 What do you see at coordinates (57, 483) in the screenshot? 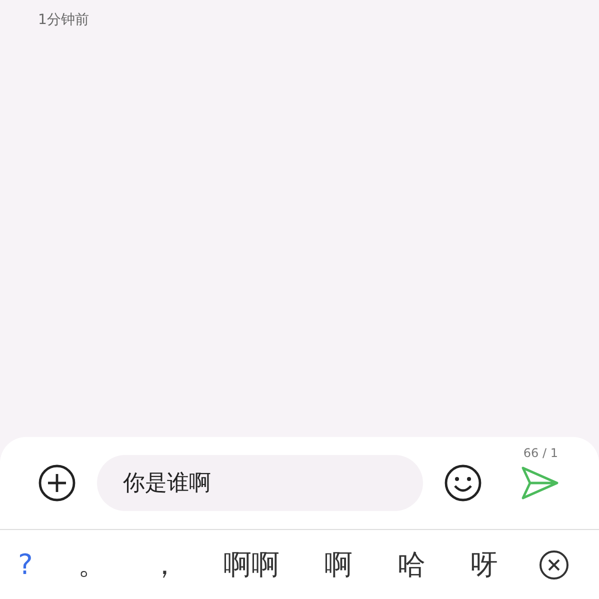
I see `add-icon` at bounding box center [57, 483].